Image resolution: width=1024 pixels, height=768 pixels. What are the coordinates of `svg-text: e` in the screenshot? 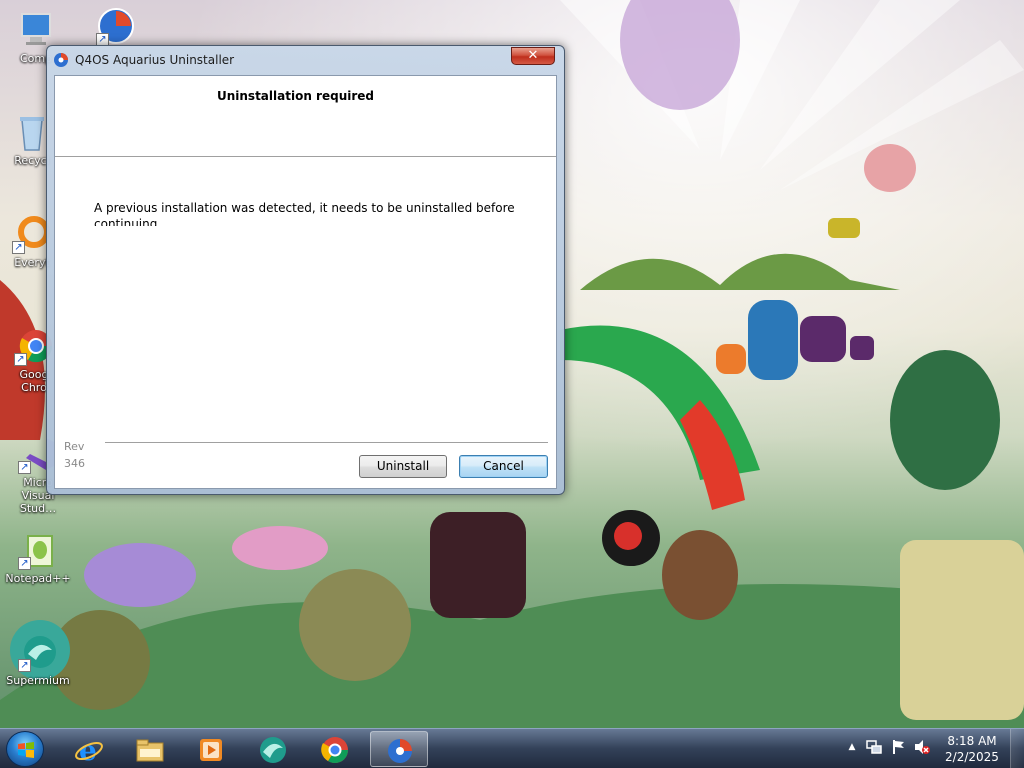 It's located at (88, 750).